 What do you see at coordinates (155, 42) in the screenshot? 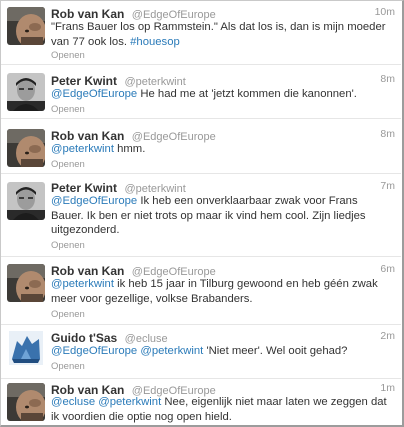
I see `hashtag-link: #houesop` at bounding box center [155, 42].